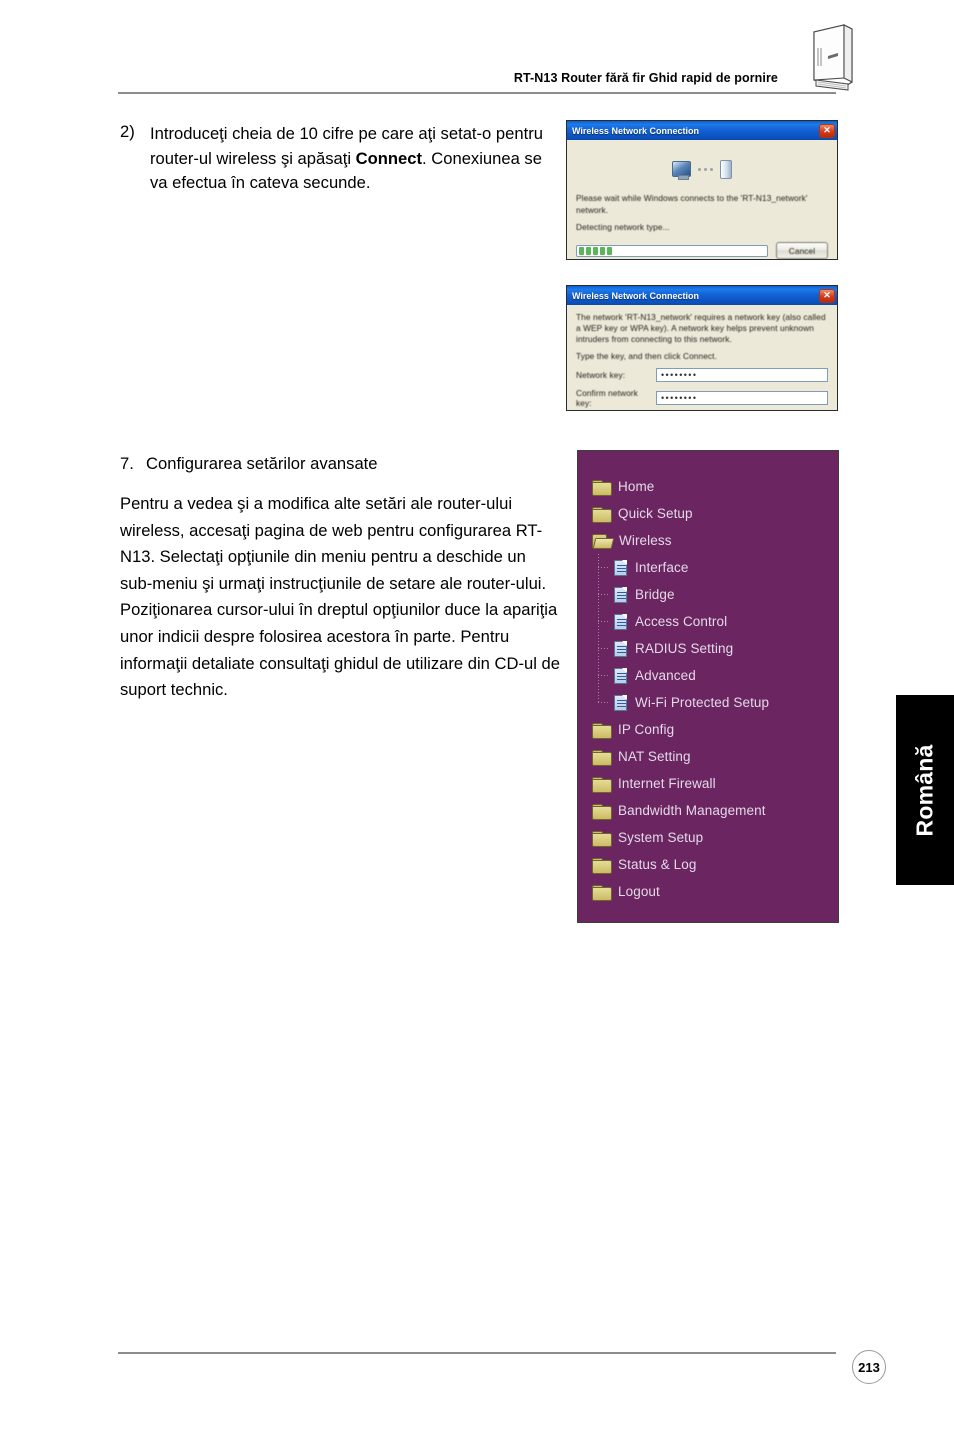 This screenshot has width=954, height=1432. What do you see at coordinates (127, 131) in the screenshot?
I see `step-2-number: 2)` at bounding box center [127, 131].